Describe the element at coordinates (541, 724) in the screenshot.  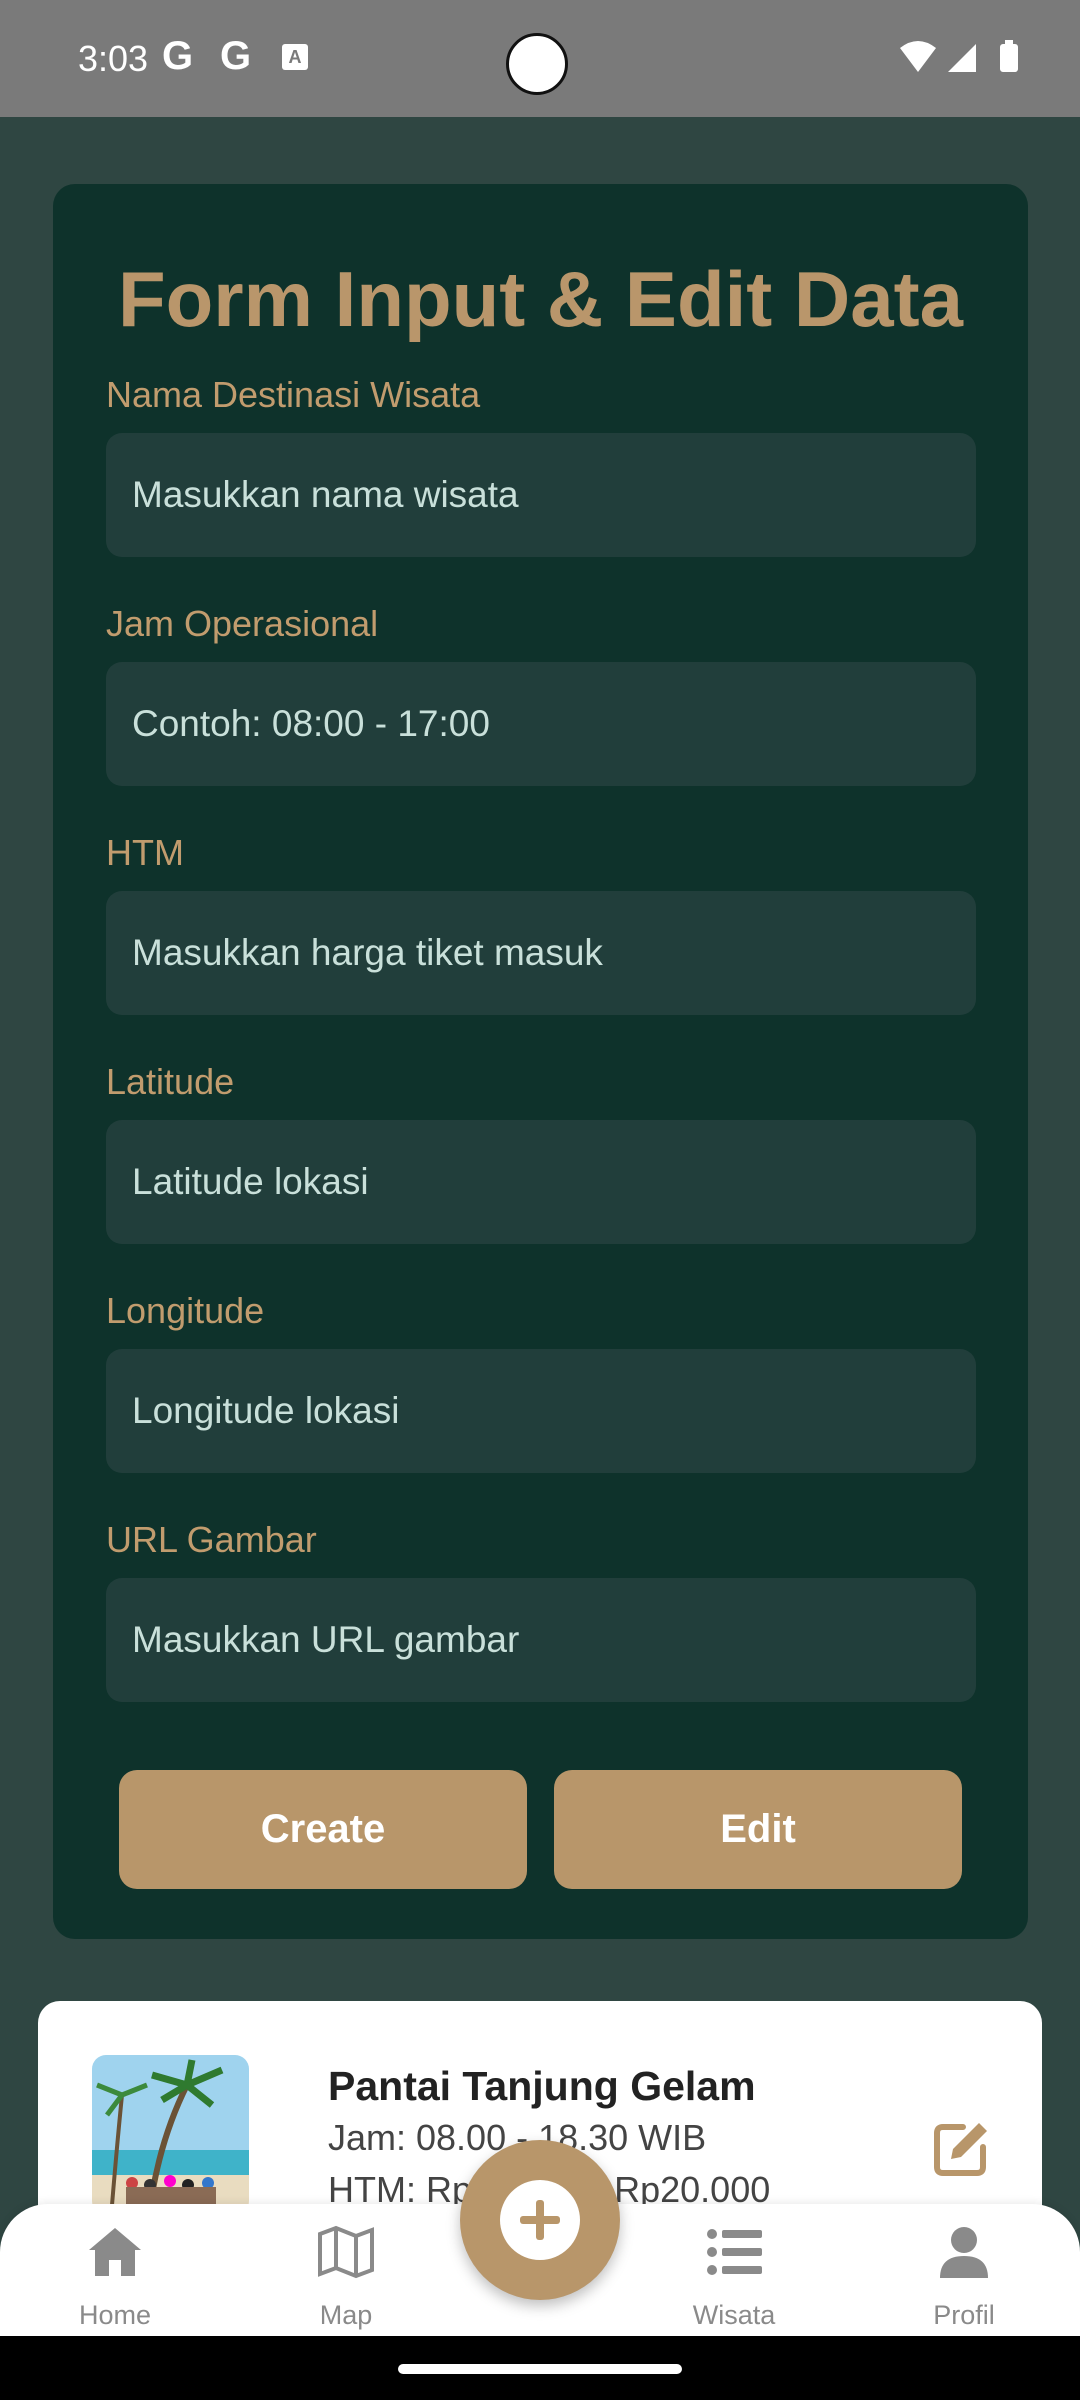
I see `jam-input: Contoh: 08:00 - 17:00` at that location.